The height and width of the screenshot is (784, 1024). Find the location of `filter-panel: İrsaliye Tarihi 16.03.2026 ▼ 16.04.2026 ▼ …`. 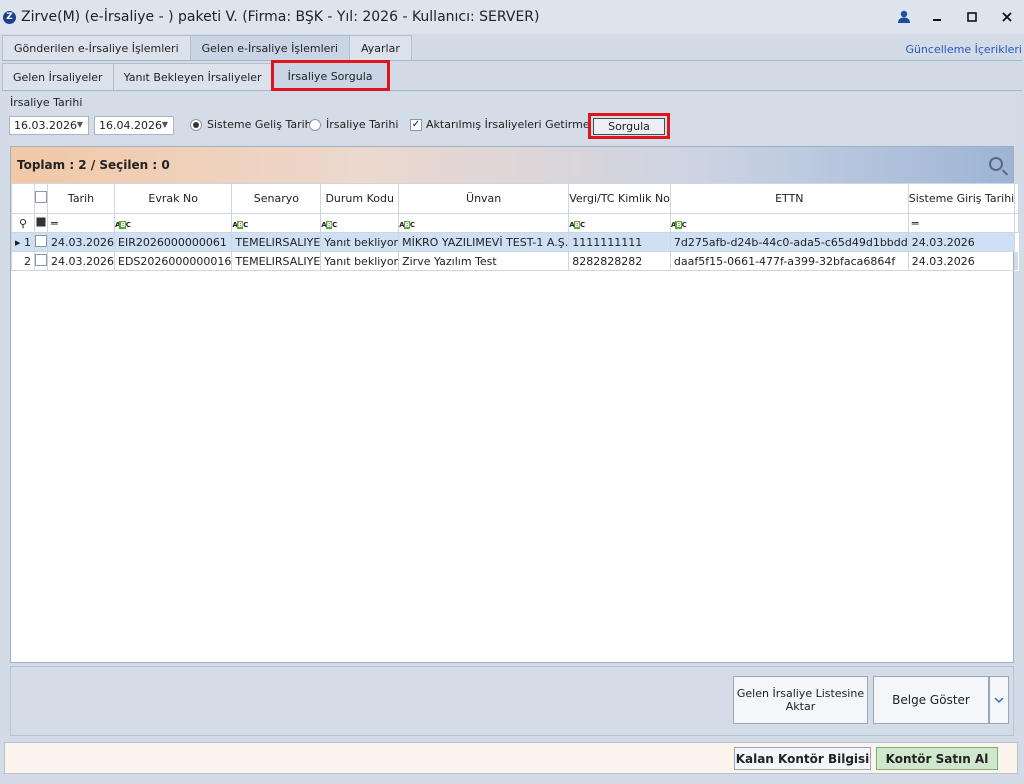

filter-panel: İrsaliye Tarihi 16.03.2026 ▼ 16.04.2026 ▼ … is located at coordinates (511, 118).